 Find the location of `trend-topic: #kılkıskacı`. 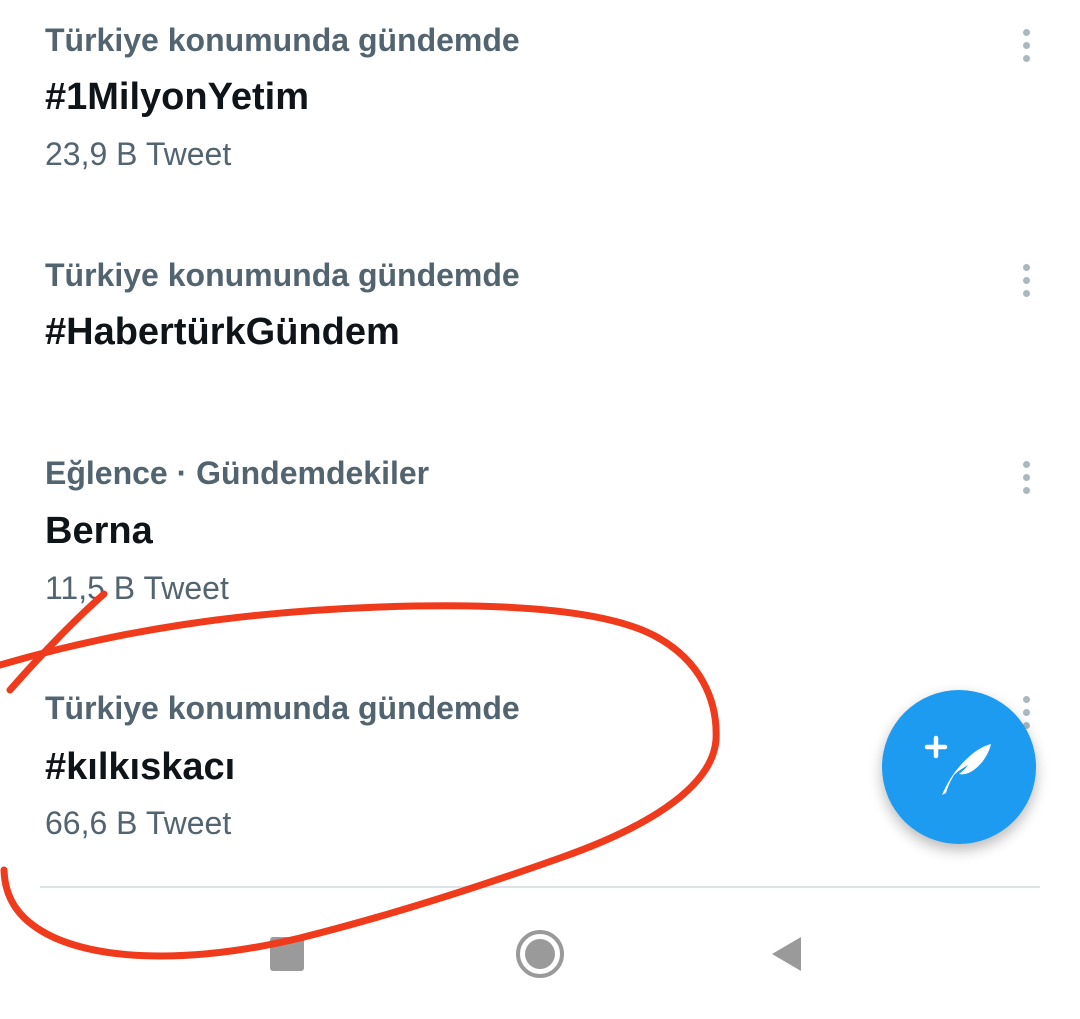

trend-topic: #kılkıskacı is located at coordinates (140, 767).